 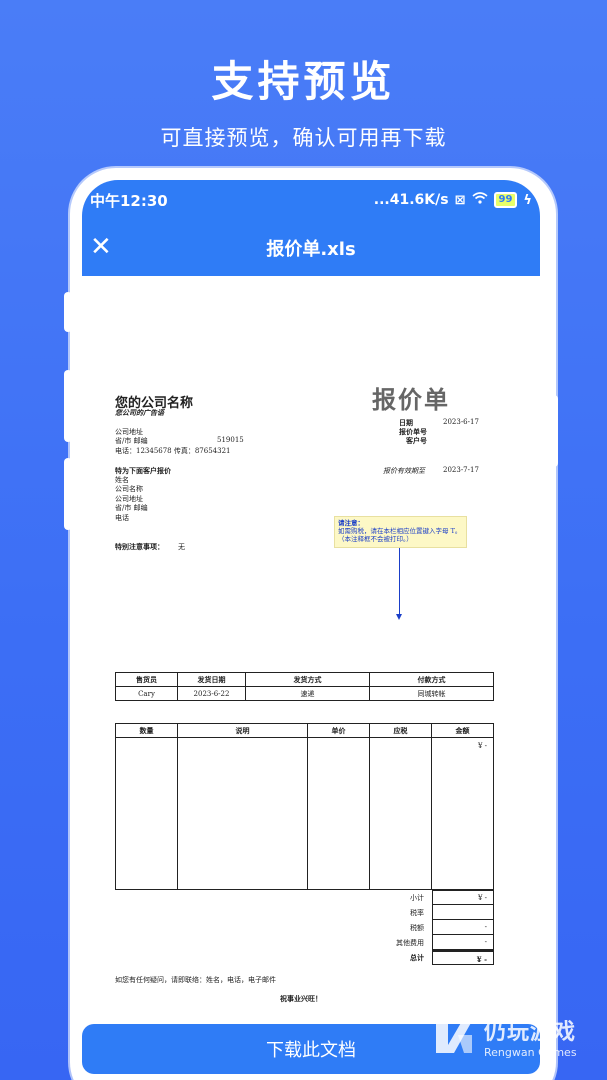 I want to click on app-bar: 中午12:30 ...41.6K/s ⊠ 99 ϟ ✕ 报价单.xls, so click(x=311, y=228).